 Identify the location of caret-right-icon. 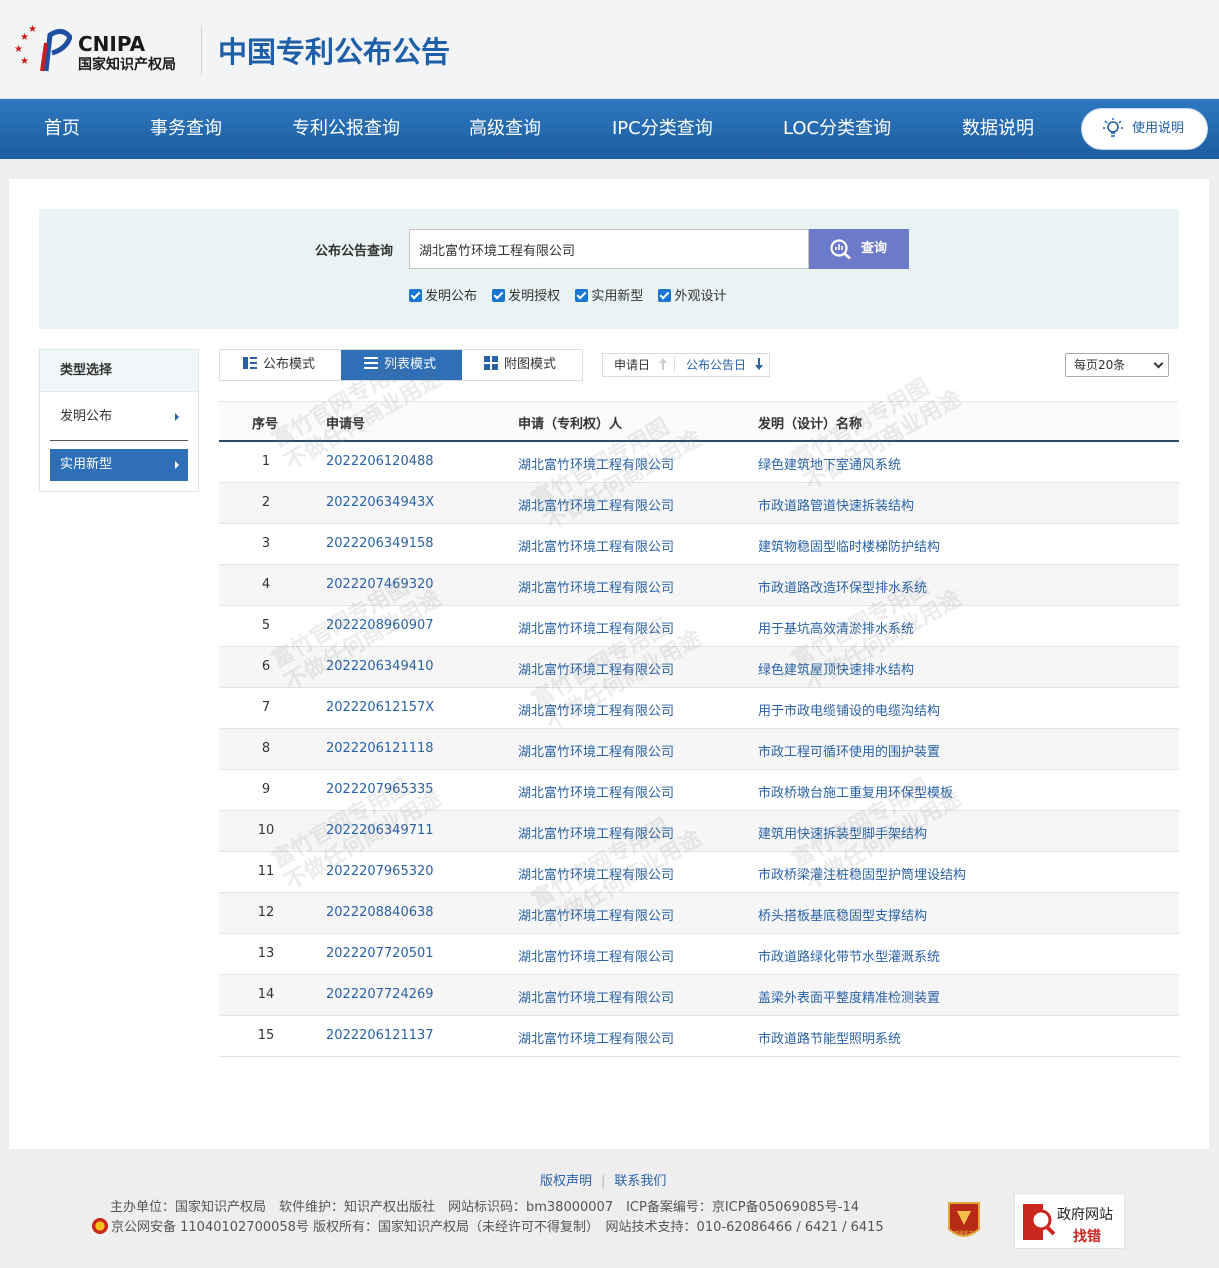
(177, 465).